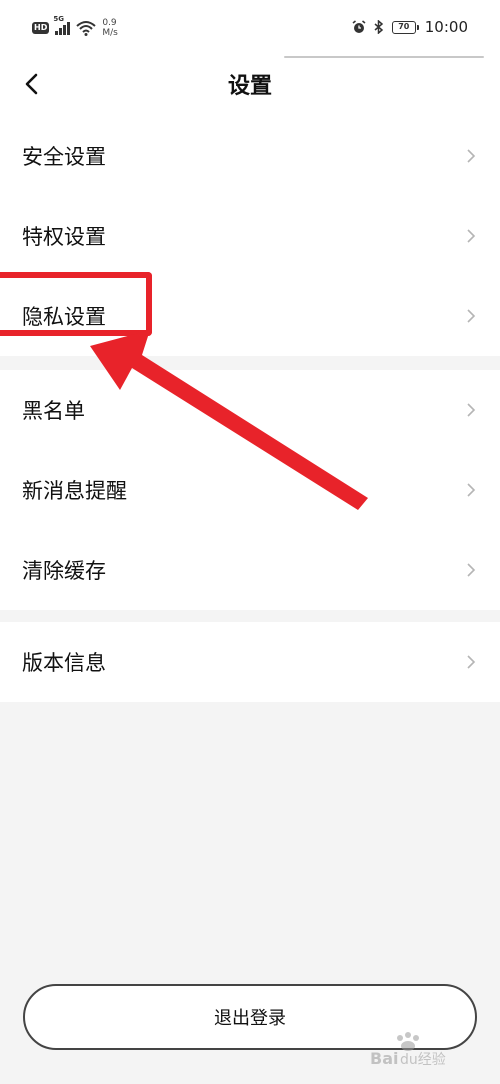 The height and width of the screenshot is (1084, 500). I want to click on page-title: 设置, so click(249, 86).